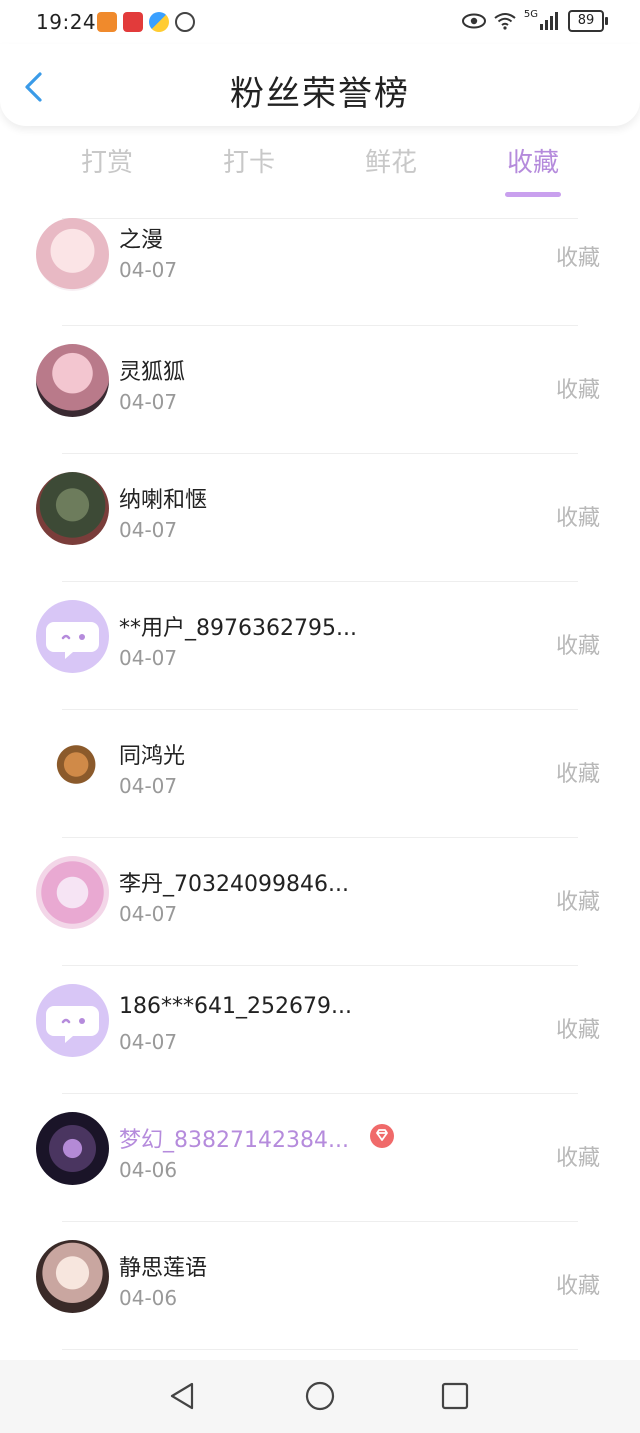 The width and height of the screenshot is (640, 1433). I want to click on list-item: 灵狐狐 04-07 收藏, so click(320, 390).